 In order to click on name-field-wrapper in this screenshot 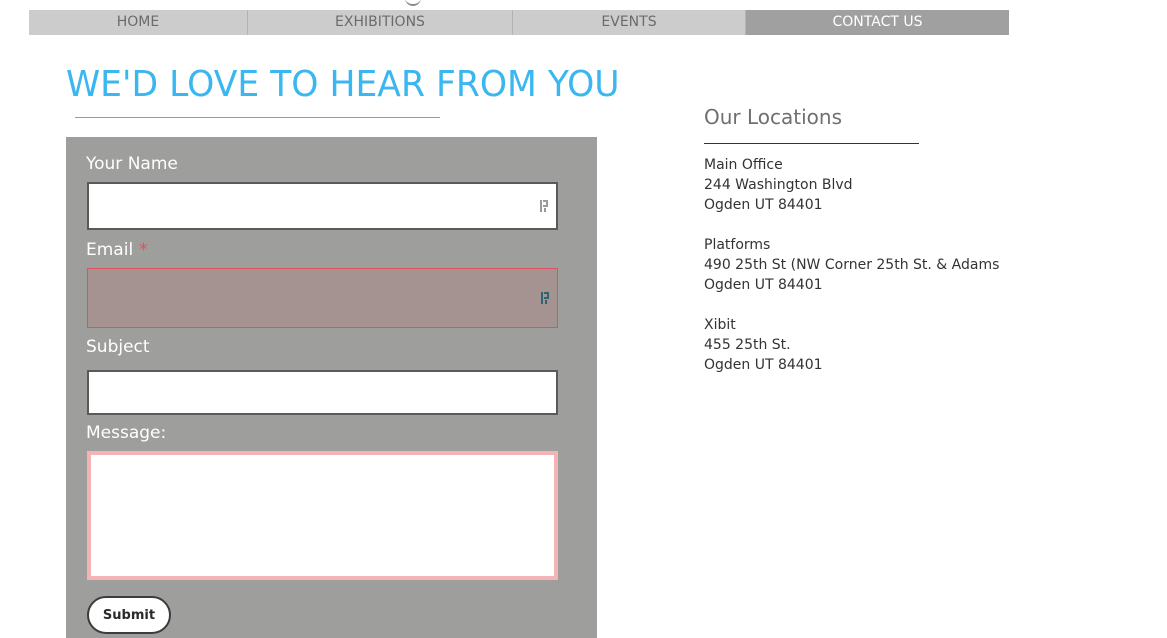, I will do `click(322, 206)`.